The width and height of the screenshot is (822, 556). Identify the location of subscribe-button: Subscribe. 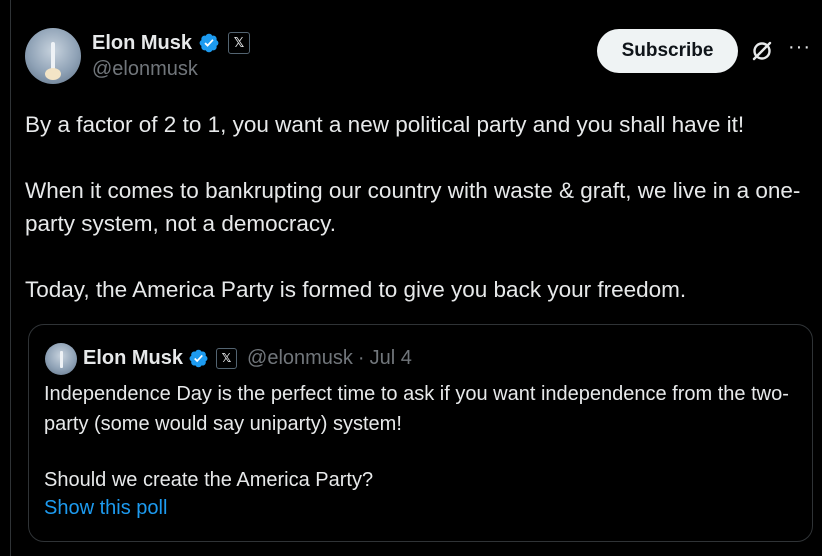
(667, 51).